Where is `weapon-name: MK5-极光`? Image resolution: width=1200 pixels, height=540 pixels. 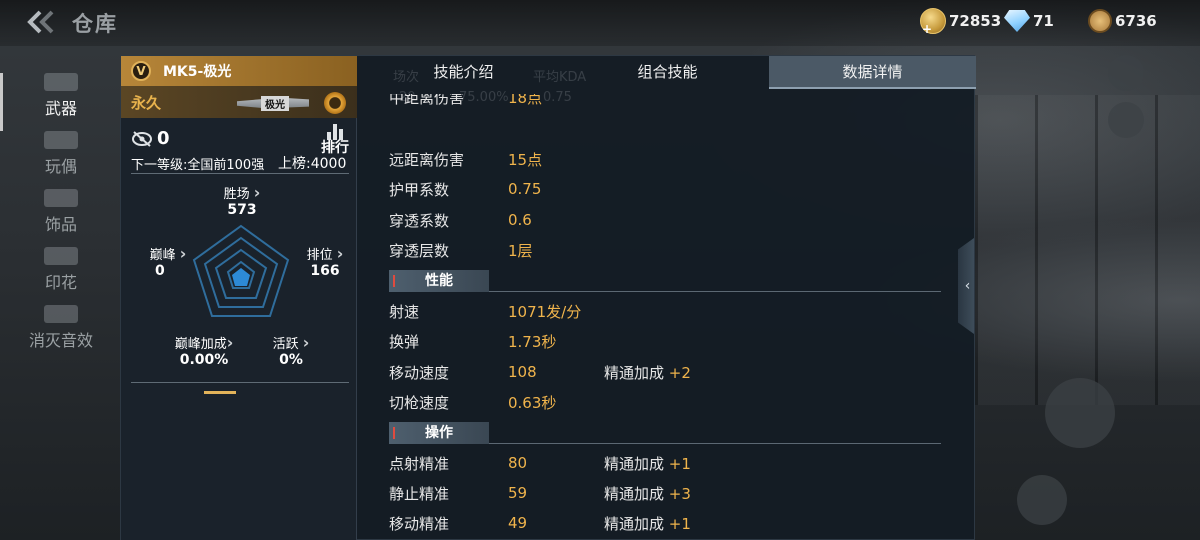 weapon-name: MK5-极光 is located at coordinates (197, 72).